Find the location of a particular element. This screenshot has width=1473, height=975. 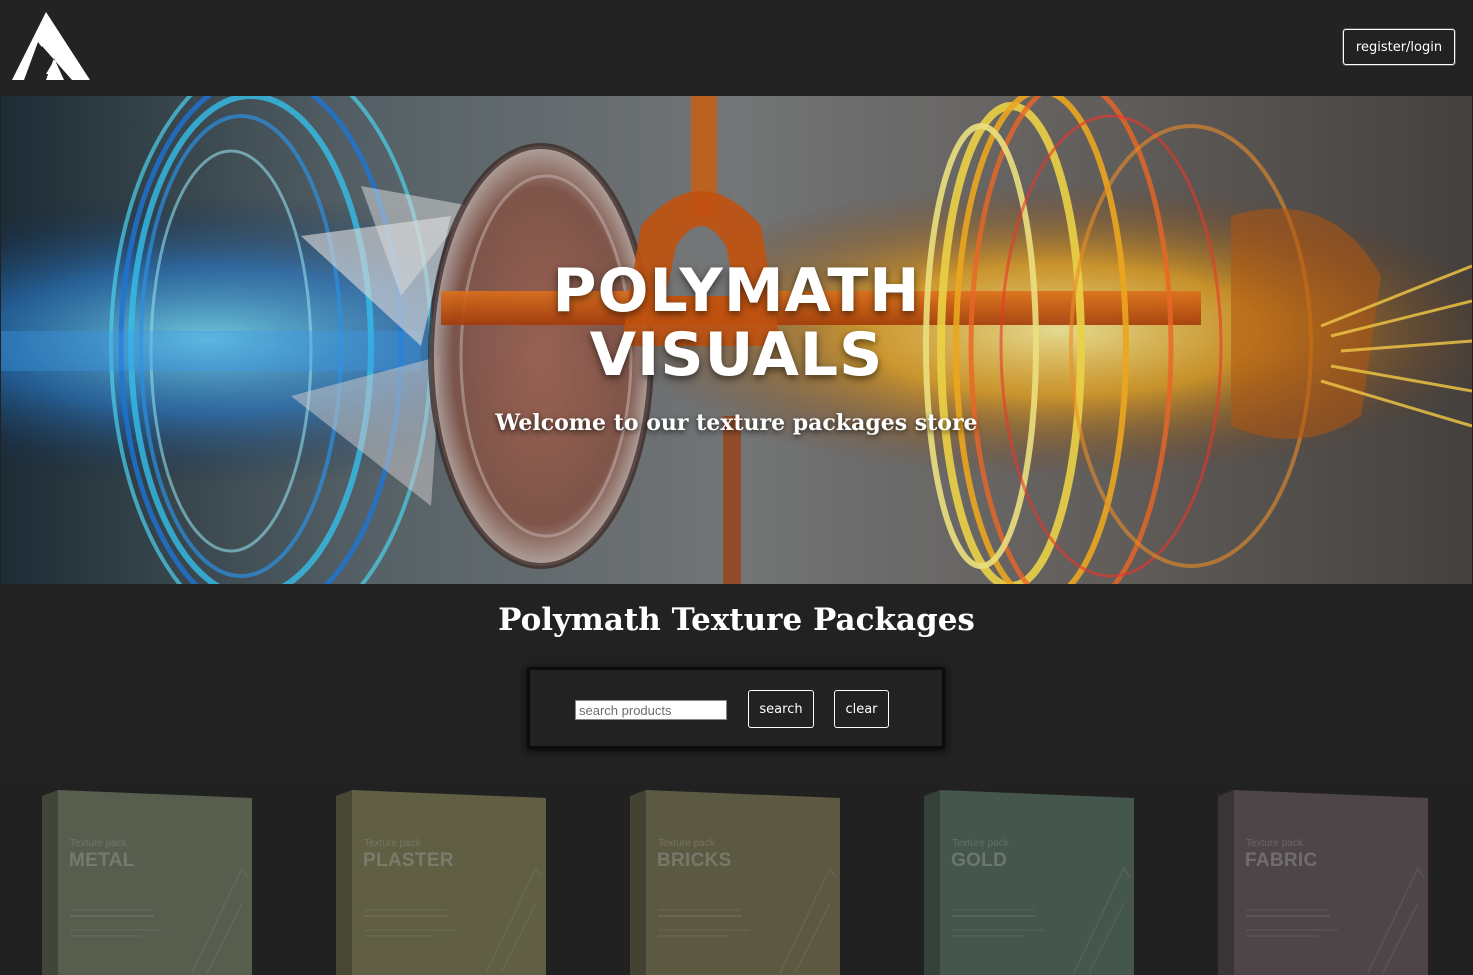

product-card: Texture pack PLASTER is located at coordinates (442, 881).